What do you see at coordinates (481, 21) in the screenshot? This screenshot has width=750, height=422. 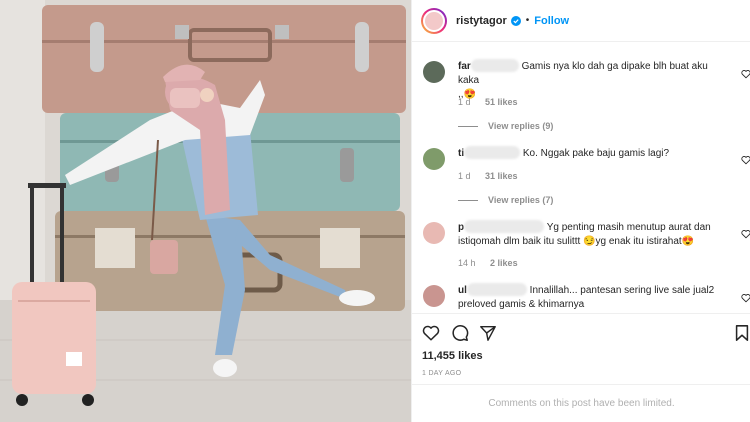 I see `author-username: ristytagor` at bounding box center [481, 21].